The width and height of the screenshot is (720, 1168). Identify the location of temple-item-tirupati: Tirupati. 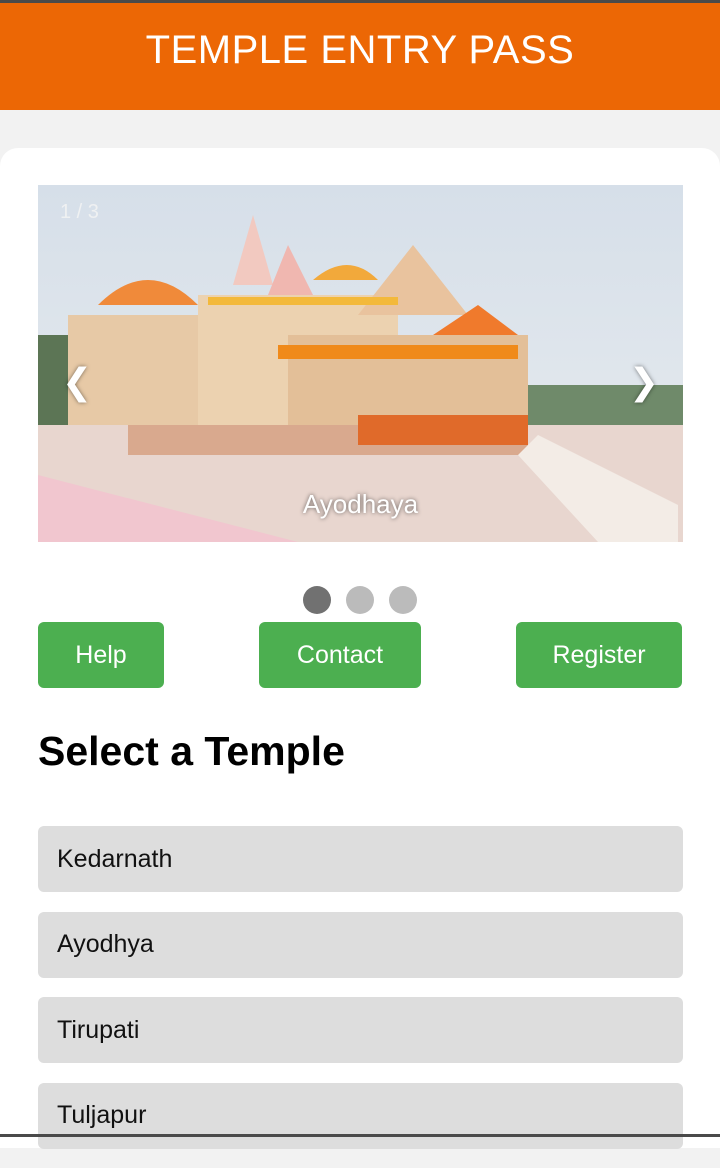
(360, 1030).